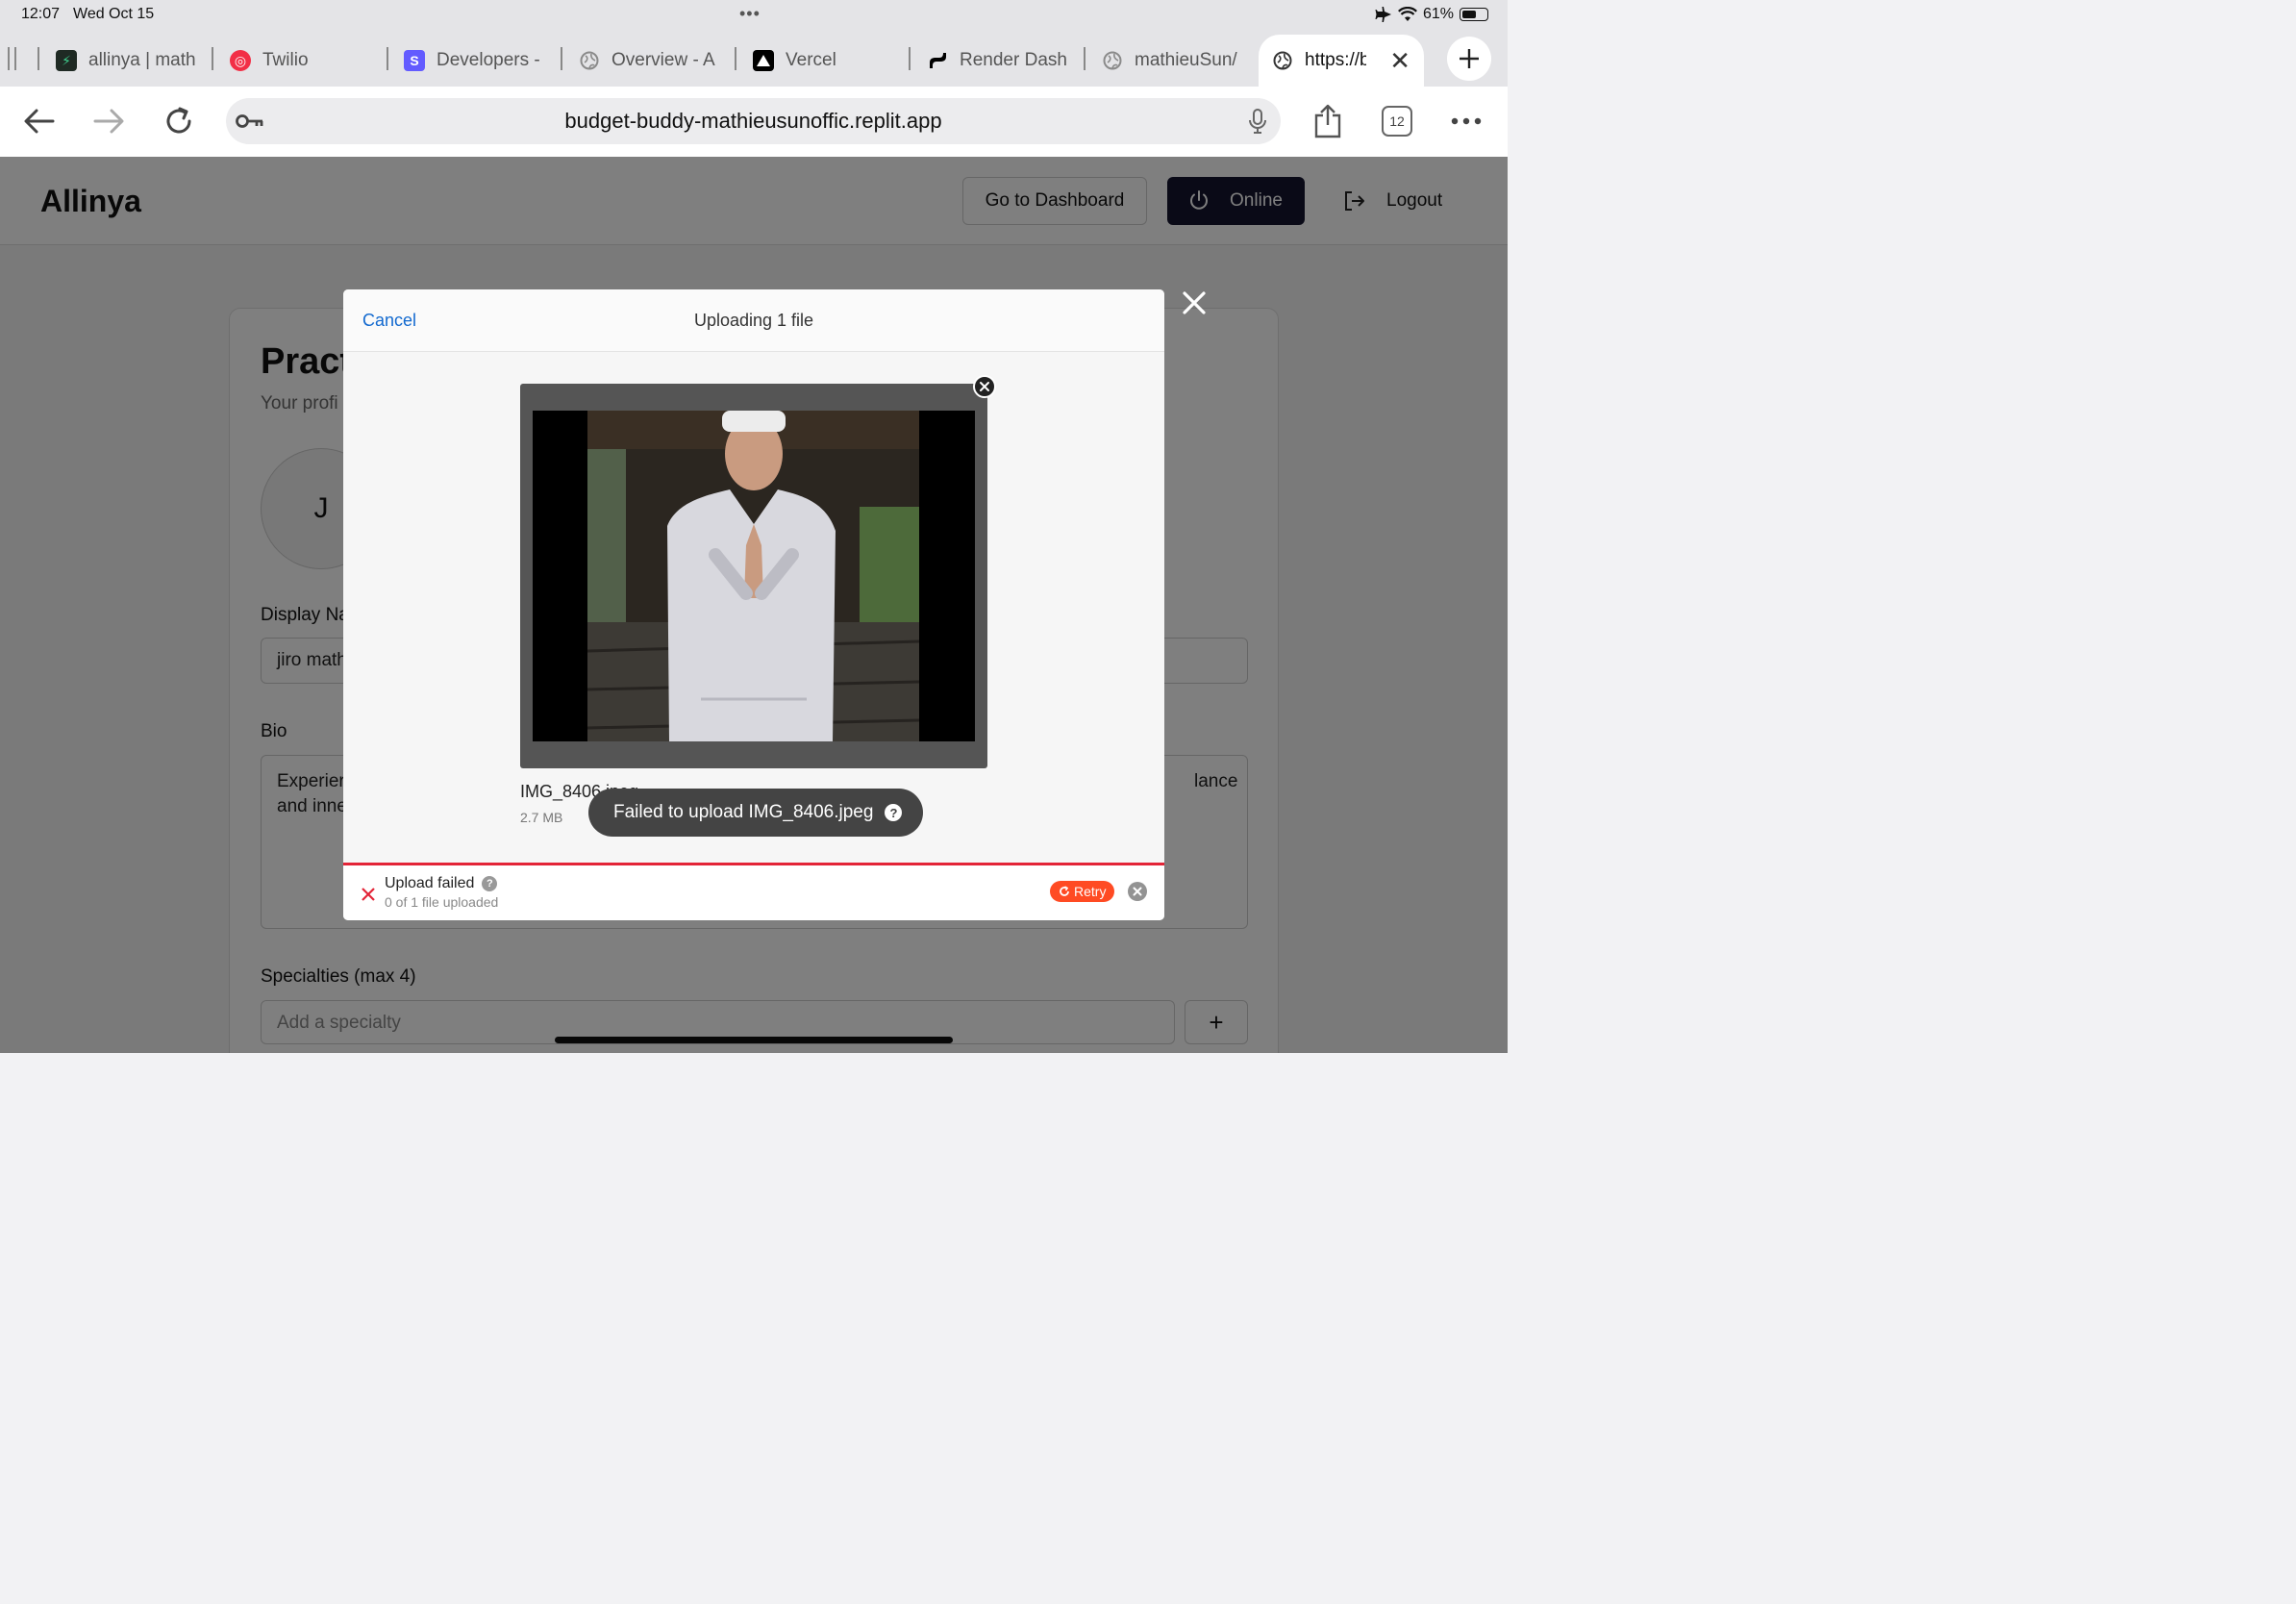 Image resolution: width=2296 pixels, height=1604 pixels. I want to click on modal-header: Cancel Uploading 1 file, so click(753, 320).